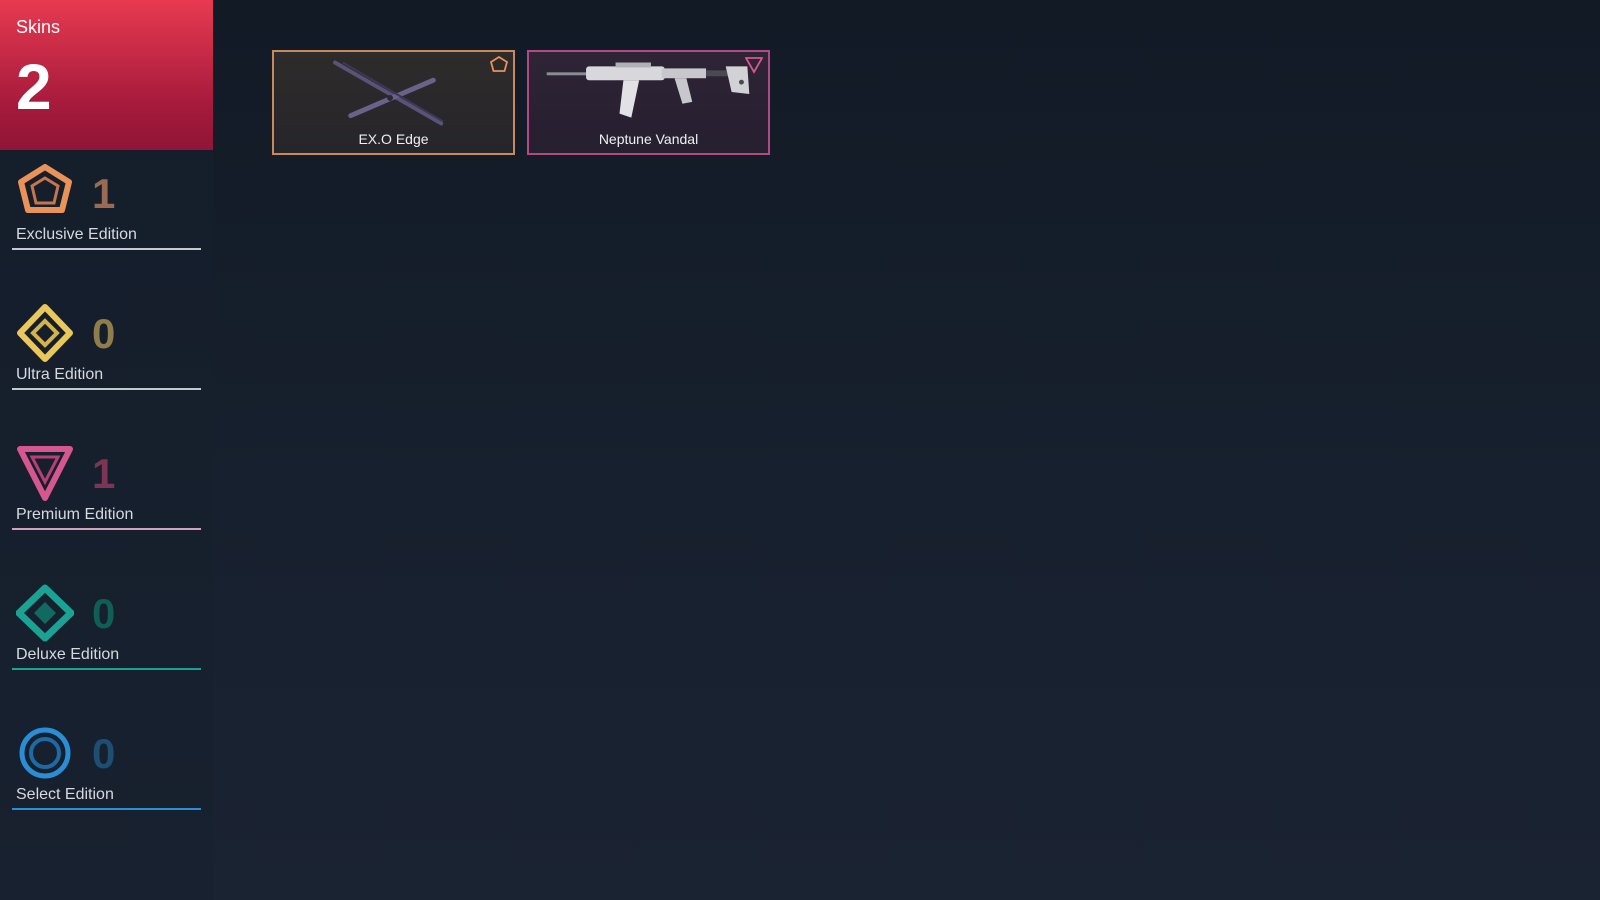  What do you see at coordinates (75, 514) in the screenshot?
I see `edition-label: Premium Edition` at bounding box center [75, 514].